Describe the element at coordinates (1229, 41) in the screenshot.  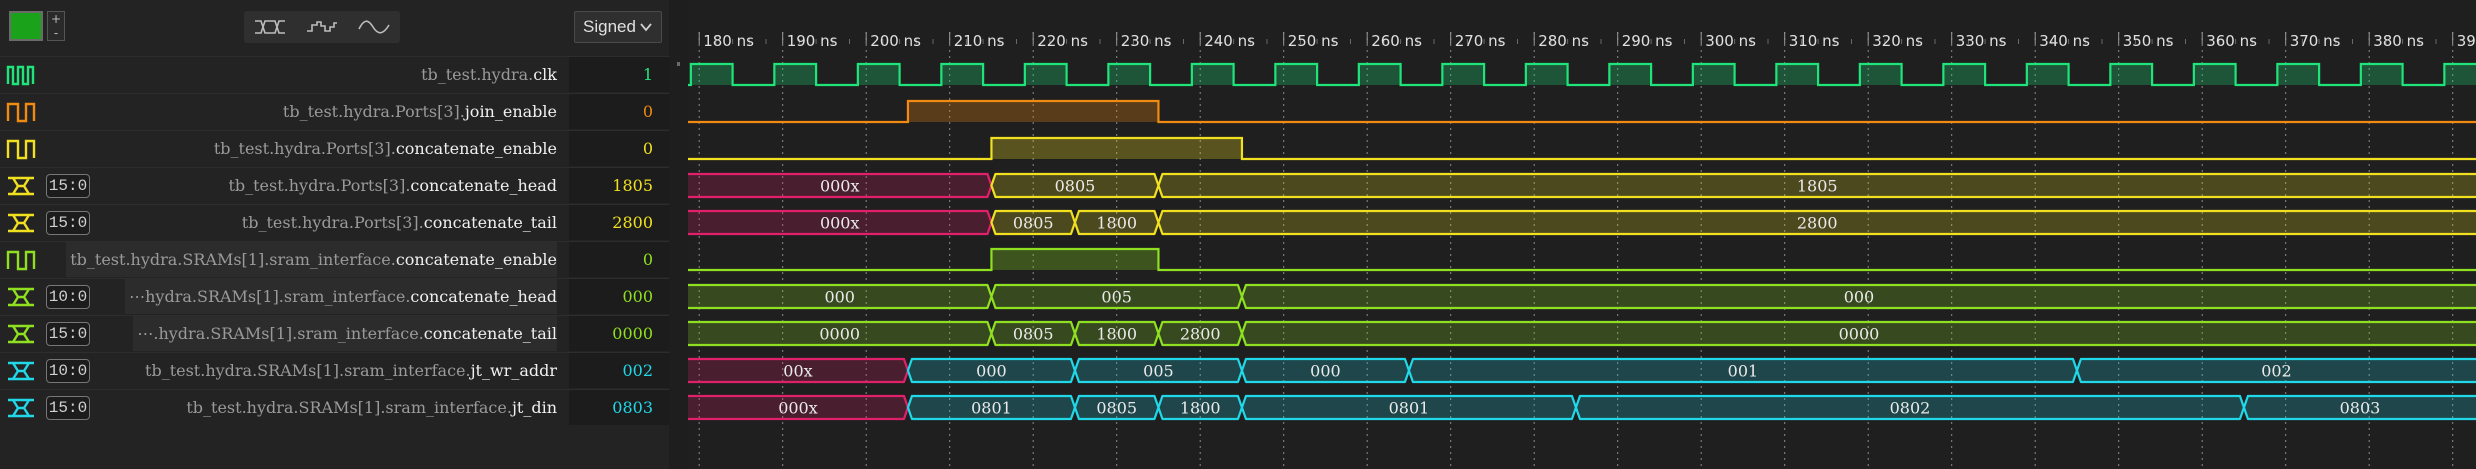
I see `time-tick-label: 240 ns` at that location.